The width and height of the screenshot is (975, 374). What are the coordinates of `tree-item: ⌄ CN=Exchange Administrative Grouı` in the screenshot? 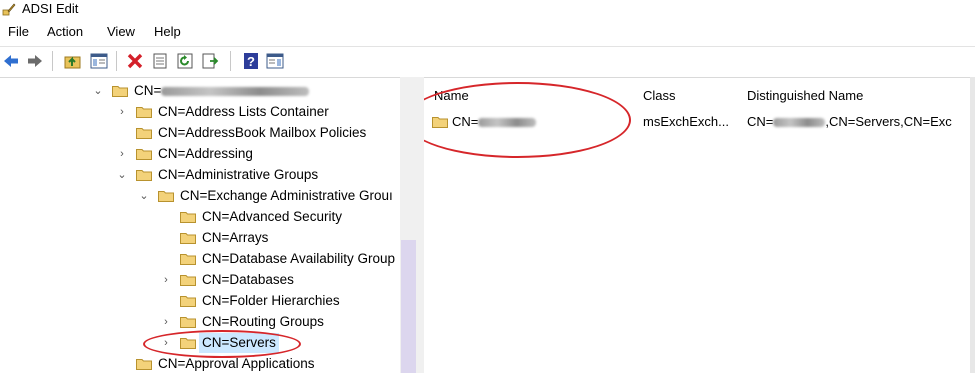 It's located at (200, 196).